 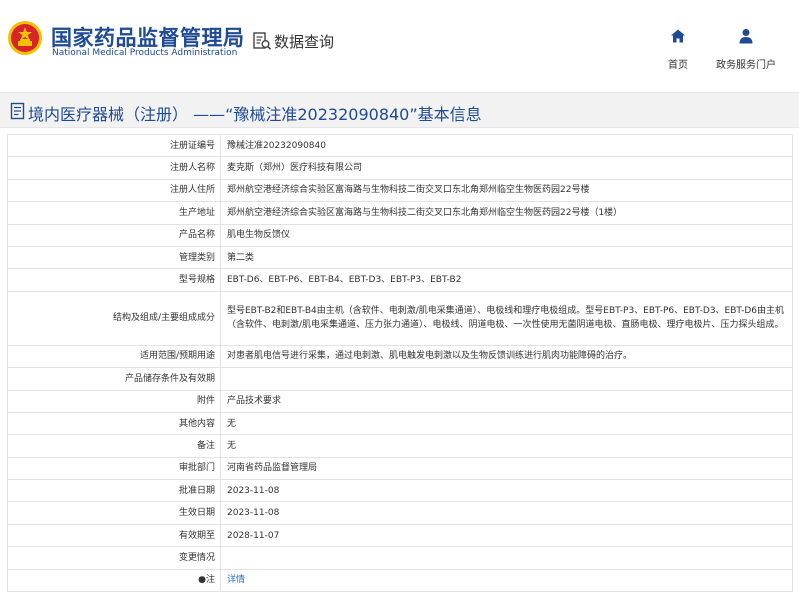 I want to click on field-label: 型号规格, so click(x=114, y=280).